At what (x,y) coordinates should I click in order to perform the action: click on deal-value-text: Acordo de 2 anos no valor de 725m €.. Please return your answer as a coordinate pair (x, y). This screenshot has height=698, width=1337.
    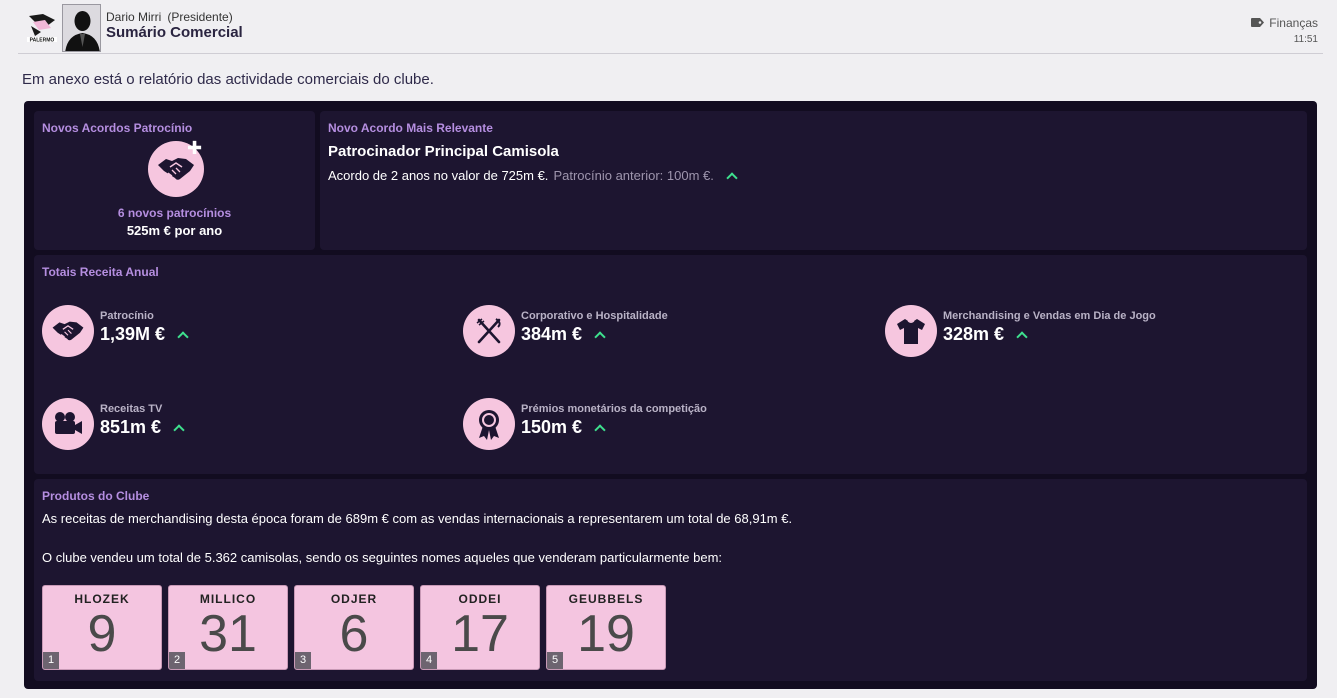
    Looking at the image, I should click on (438, 175).